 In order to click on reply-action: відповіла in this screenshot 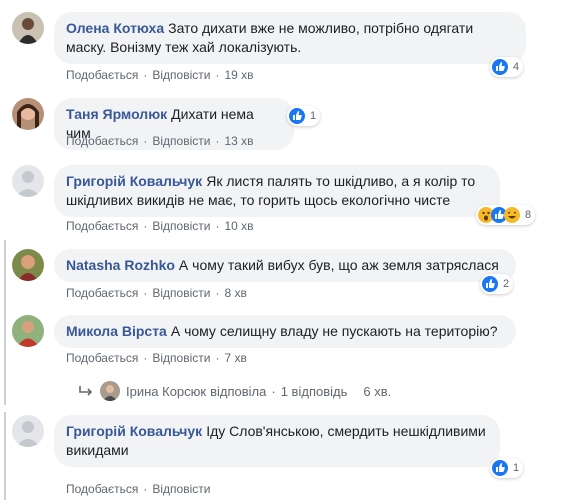, I will do `click(238, 391)`.